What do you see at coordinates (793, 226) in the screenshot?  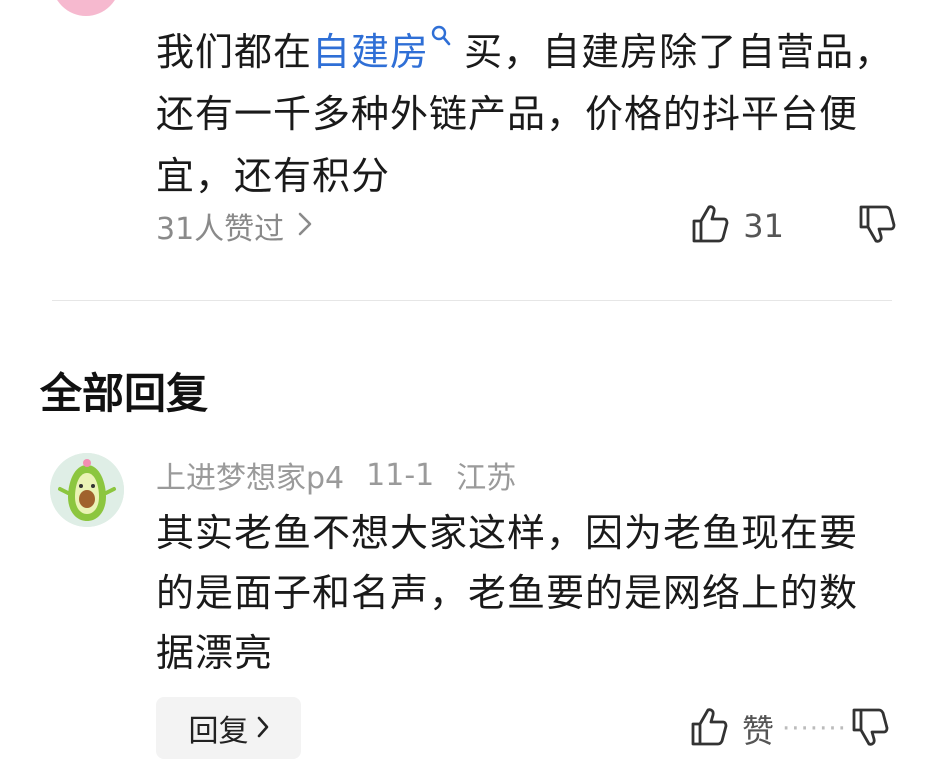 I see `comment-vote-actions: 31` at bounding box center [793, 226].